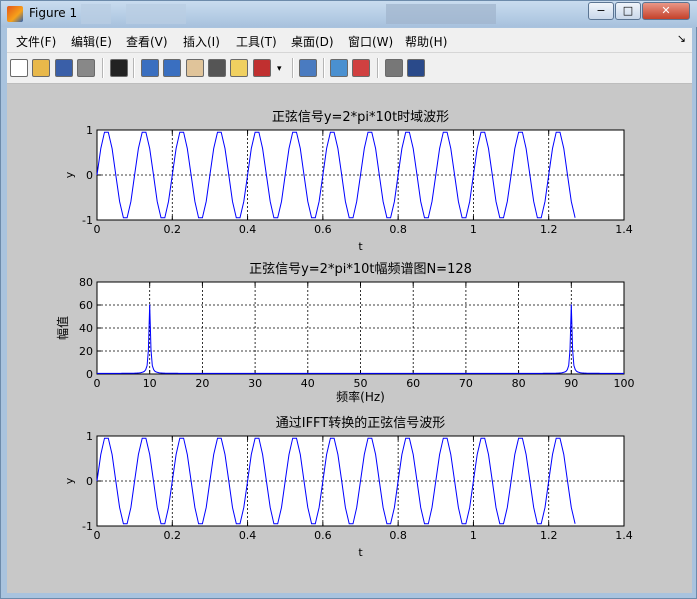  I want to click on menu-desktop: 桌面(D), so click(312, 41).